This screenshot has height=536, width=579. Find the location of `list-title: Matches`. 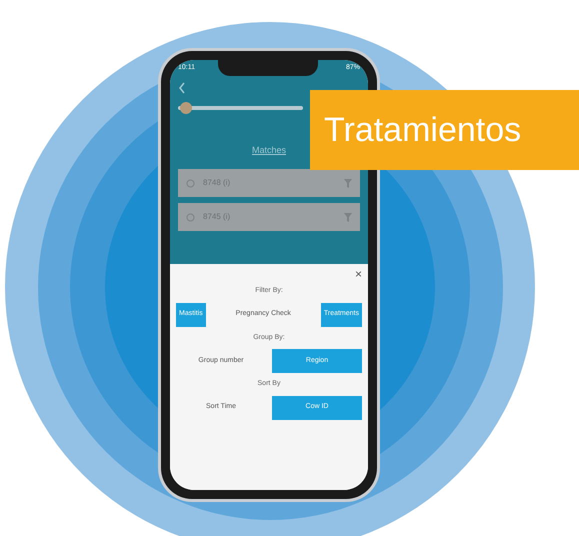

list-title: Matches is located at coordinates (268, 150).